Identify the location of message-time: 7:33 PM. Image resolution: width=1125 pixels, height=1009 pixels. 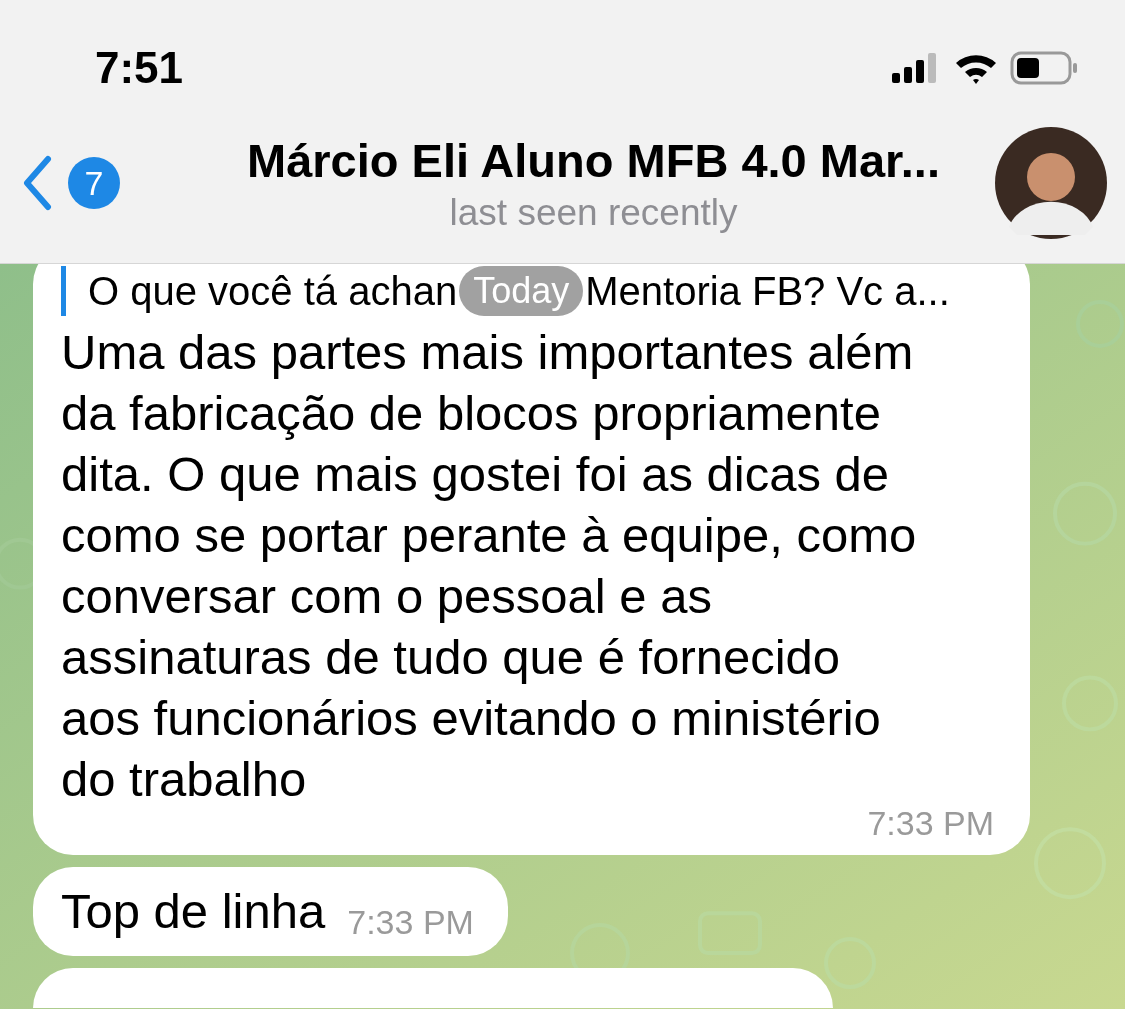
(410, 922).